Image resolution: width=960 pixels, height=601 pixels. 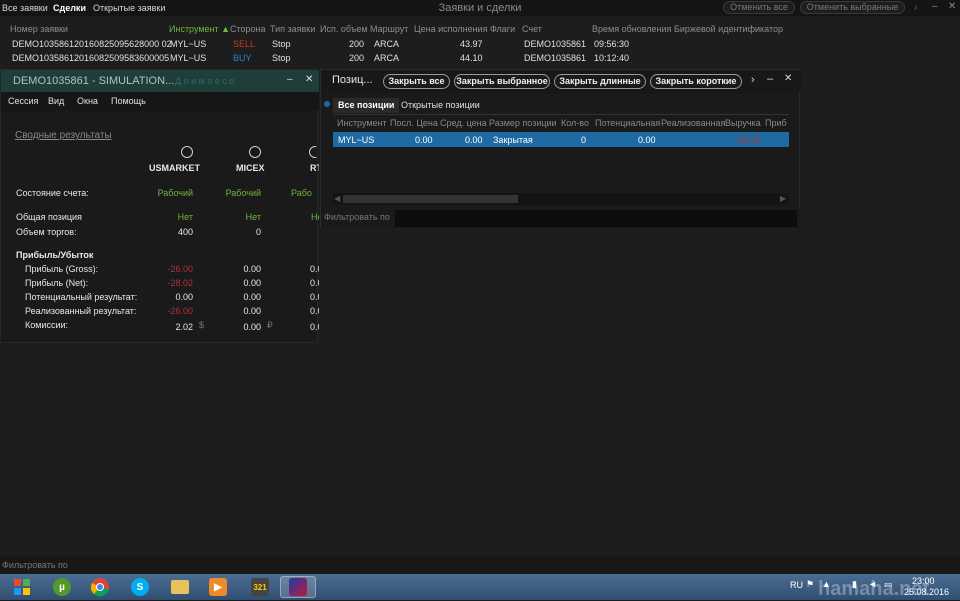 I want to click on horizontal-scrollbar: ◀ ▶, so click(x=561, y=199).